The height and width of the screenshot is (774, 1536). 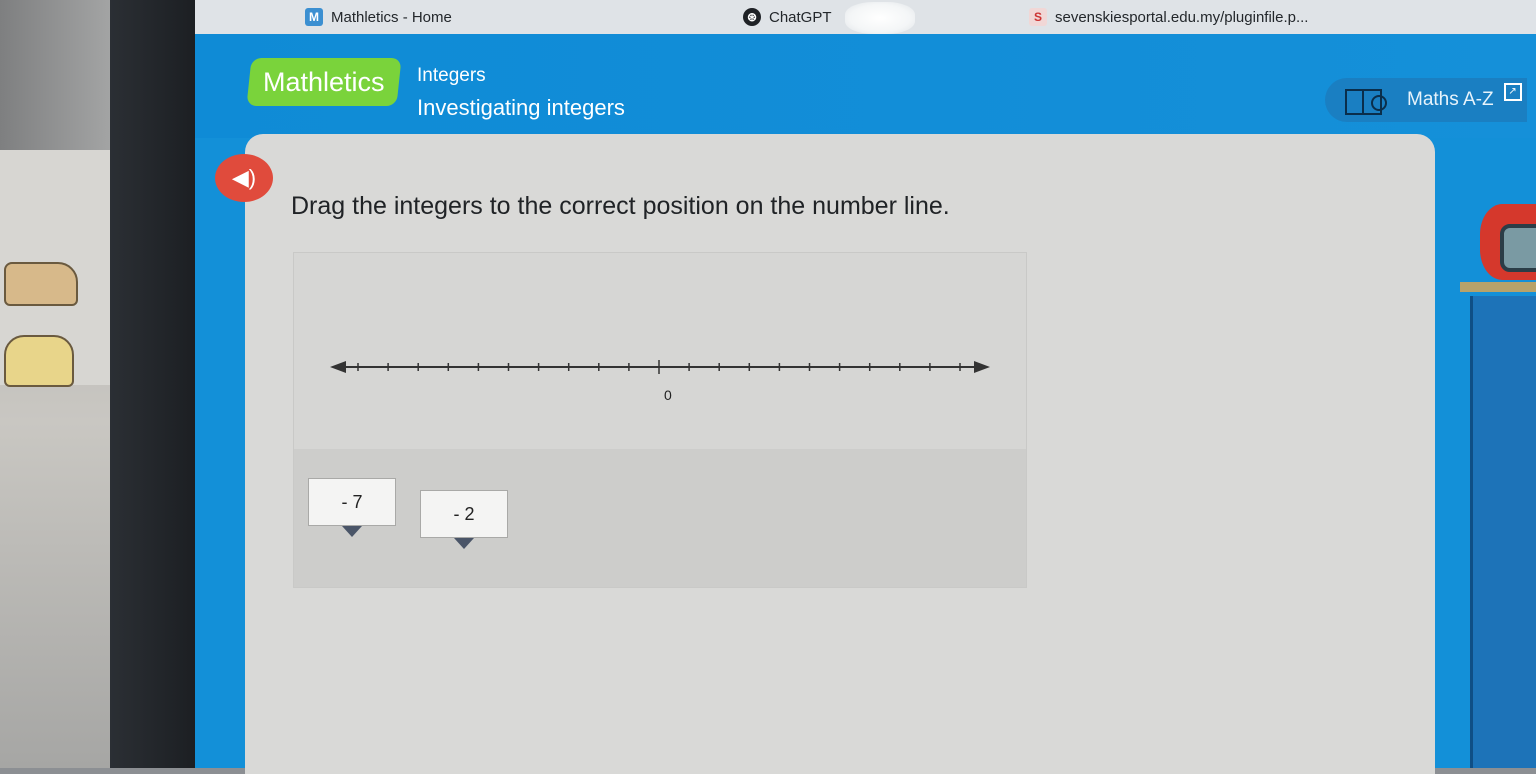 I want to click on tile-value: - 7, so click(x=352, y=501).